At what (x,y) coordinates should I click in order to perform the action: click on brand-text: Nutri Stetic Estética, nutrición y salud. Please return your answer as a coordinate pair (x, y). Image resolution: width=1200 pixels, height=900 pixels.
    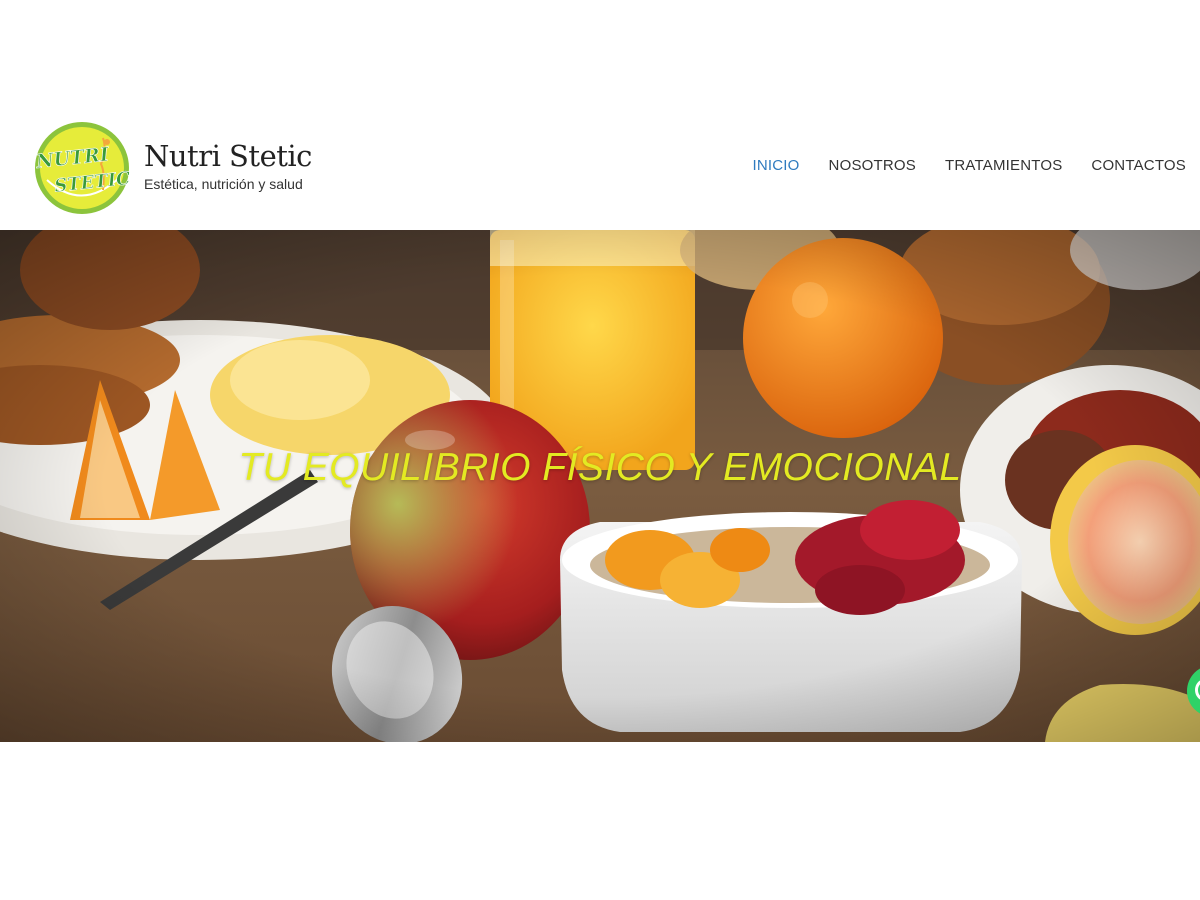
    Looking at the image, I should click on (228, 166).